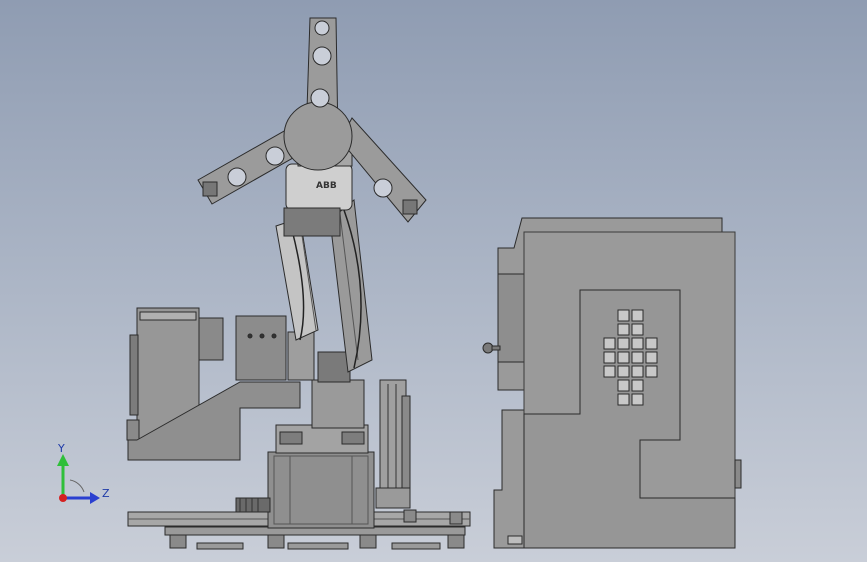 The height and width of the screenshot is (562, 867). I want to click on robot-logo: ABB, so click(326, 186).